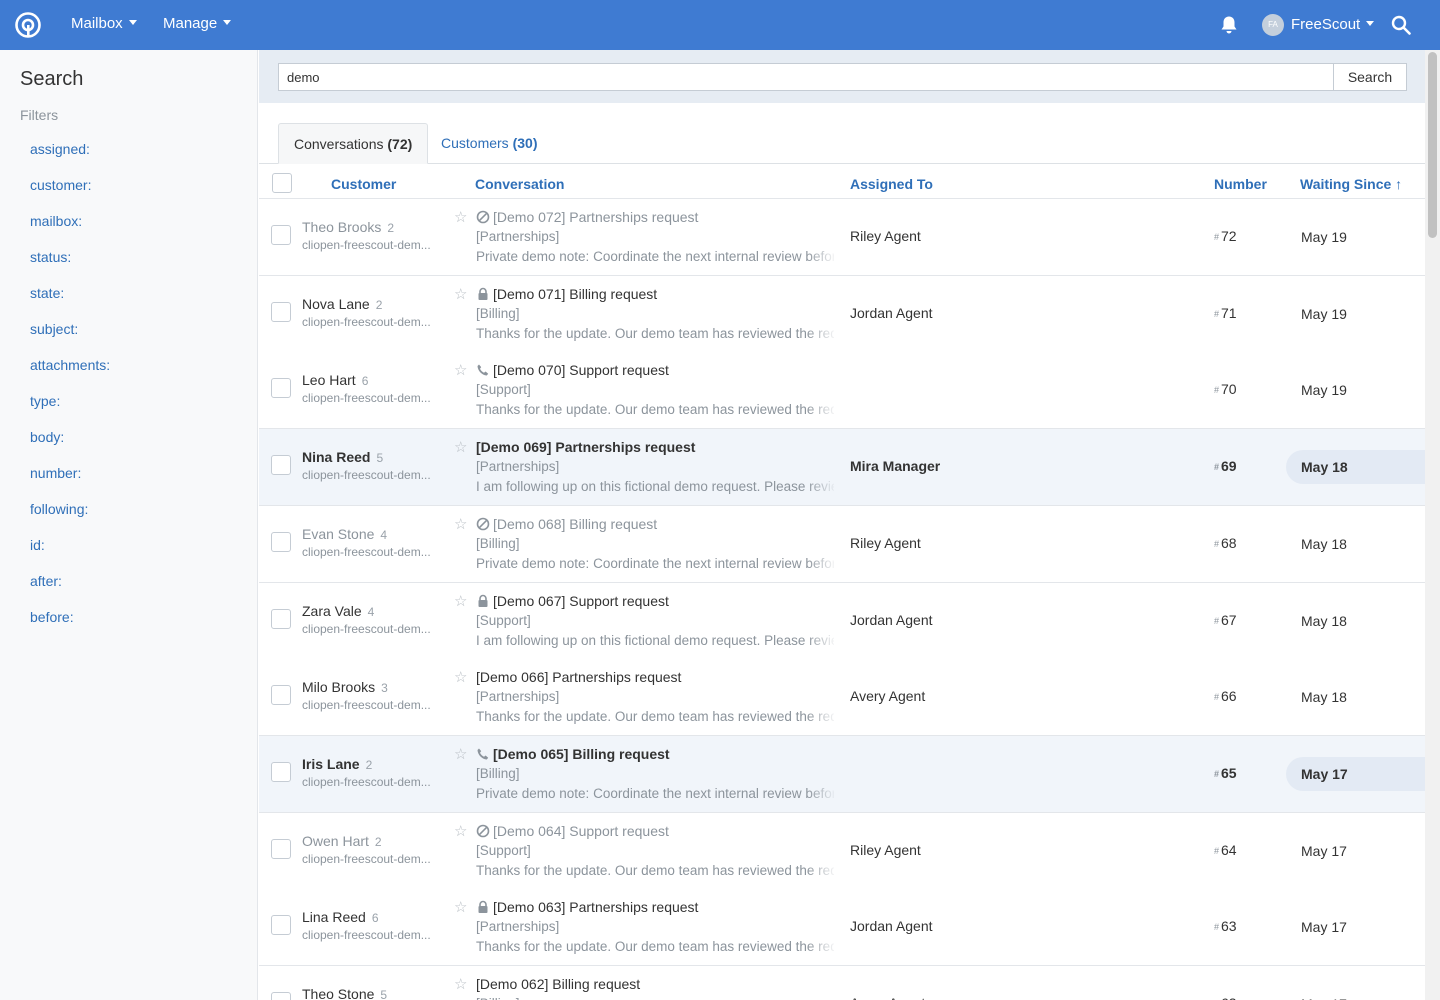  Describe the element at coordinates (342, 304) in the screenshot. I see `customer-name: Nova Lane 2` at that location.